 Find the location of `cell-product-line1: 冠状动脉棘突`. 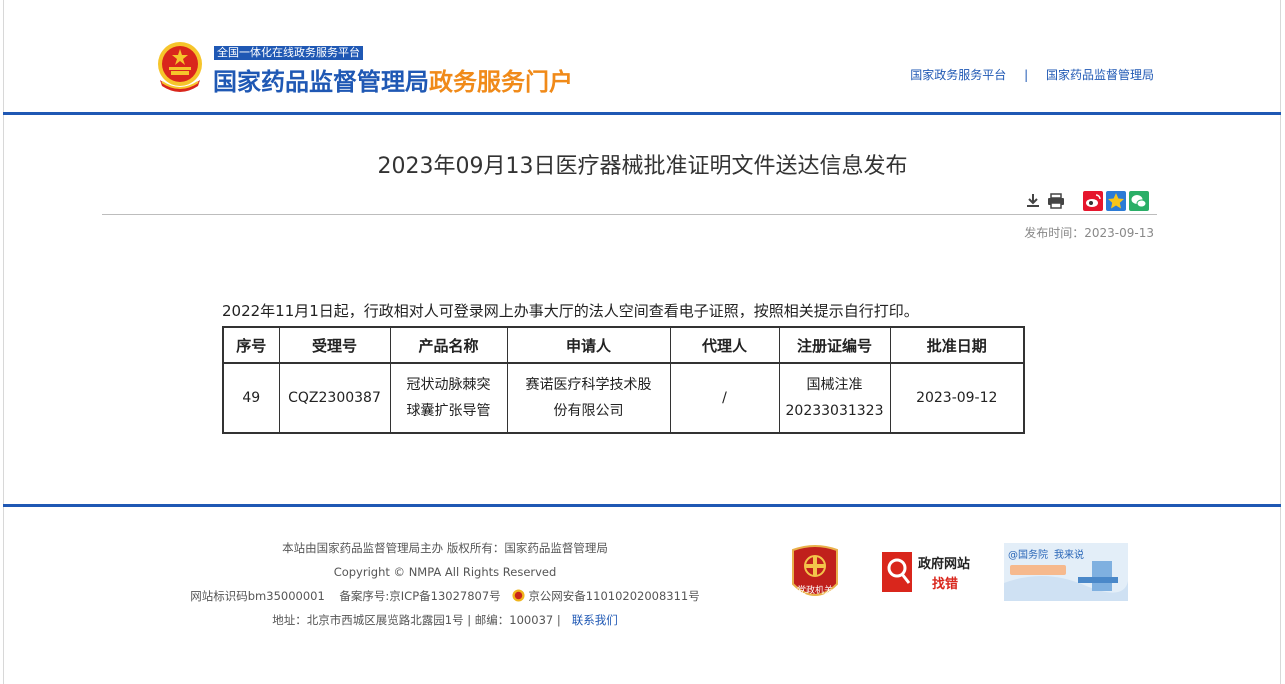

cell-product-line1: 冠状动脉棘突 is located at coordinates (448, 385).